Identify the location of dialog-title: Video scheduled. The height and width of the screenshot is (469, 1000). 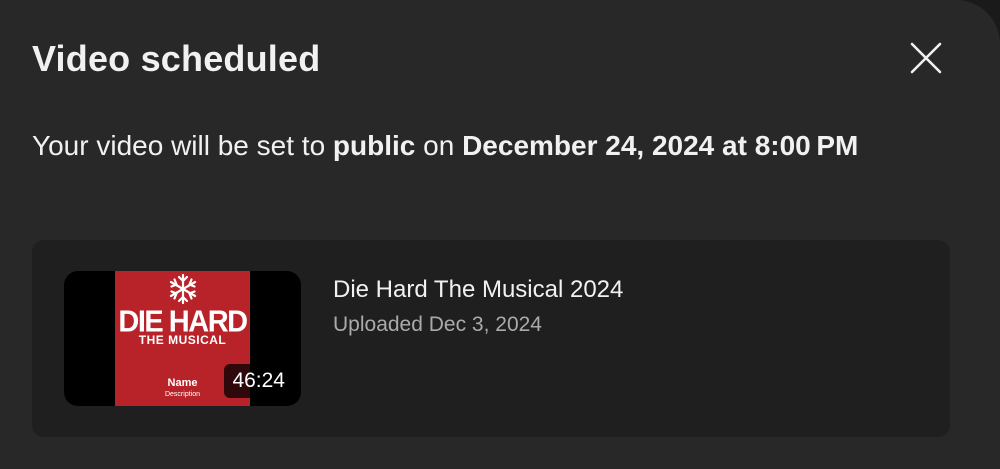
(176, 58).